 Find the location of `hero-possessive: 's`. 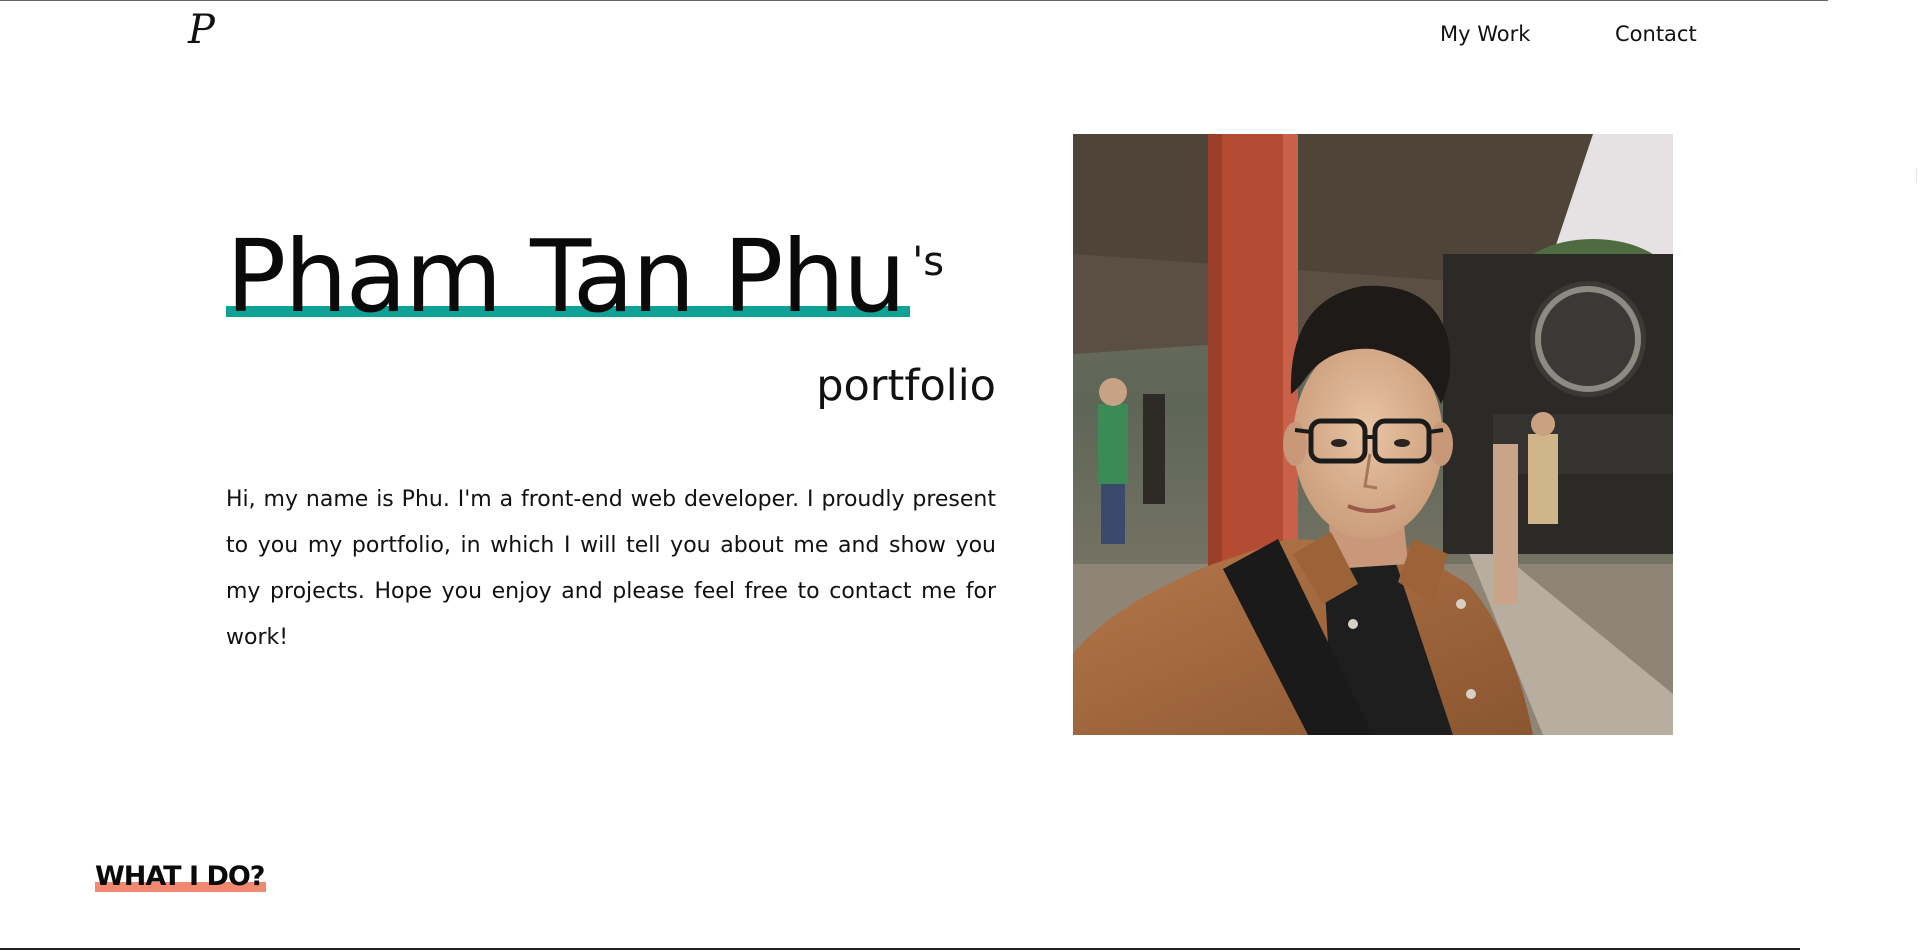

hero-possessive: 's is located at coordinates (928, 262).